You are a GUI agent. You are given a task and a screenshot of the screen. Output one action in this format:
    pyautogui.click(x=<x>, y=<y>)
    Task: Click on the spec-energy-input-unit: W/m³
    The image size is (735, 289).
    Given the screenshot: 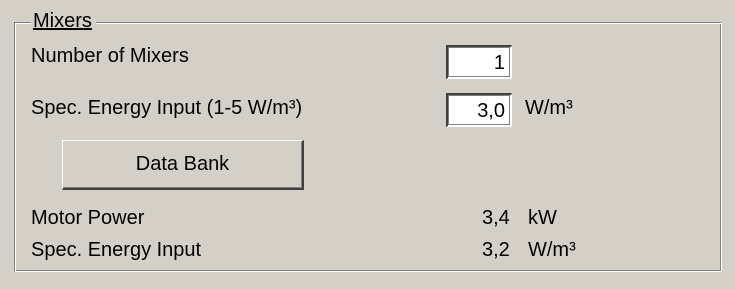 What is the action you would take?
    pyautogui.click(x=549, y=108)
    